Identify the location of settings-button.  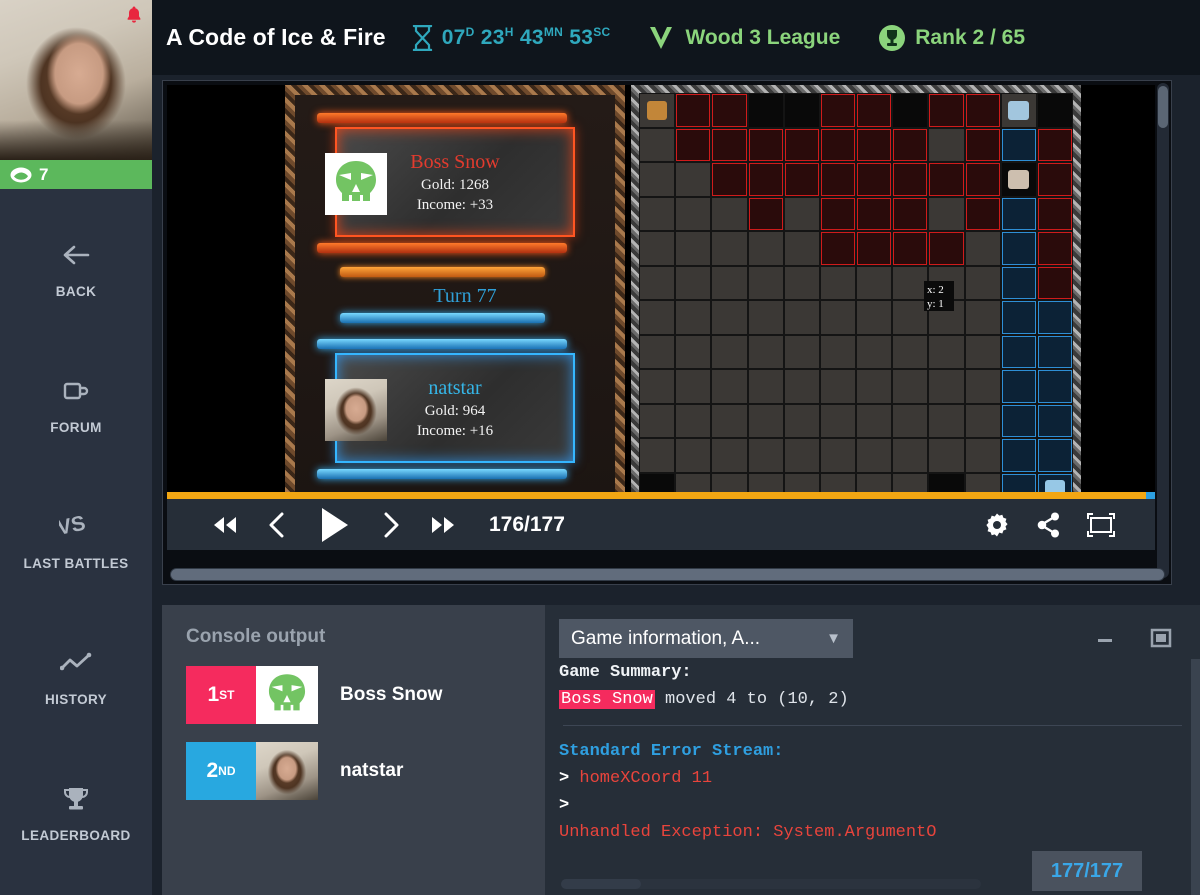
(997, 524).